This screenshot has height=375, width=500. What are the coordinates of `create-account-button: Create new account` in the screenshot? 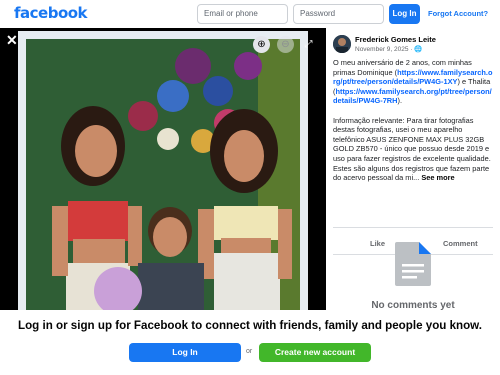 It's located at (315, 352).